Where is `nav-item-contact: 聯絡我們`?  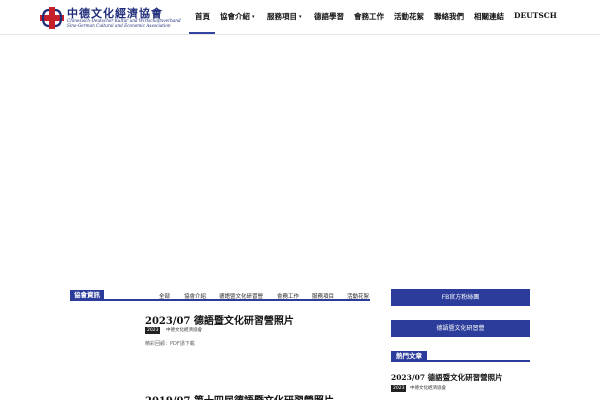 nav-item-contact: 聯絡我們 is located at coordinates (449, 16).